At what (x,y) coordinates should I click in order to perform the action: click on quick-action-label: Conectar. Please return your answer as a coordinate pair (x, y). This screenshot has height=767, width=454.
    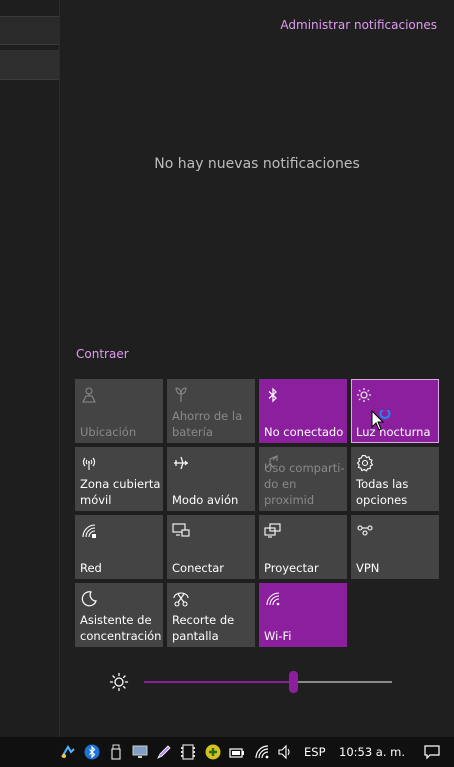
    Looking at the image, I should click on (198, 568).